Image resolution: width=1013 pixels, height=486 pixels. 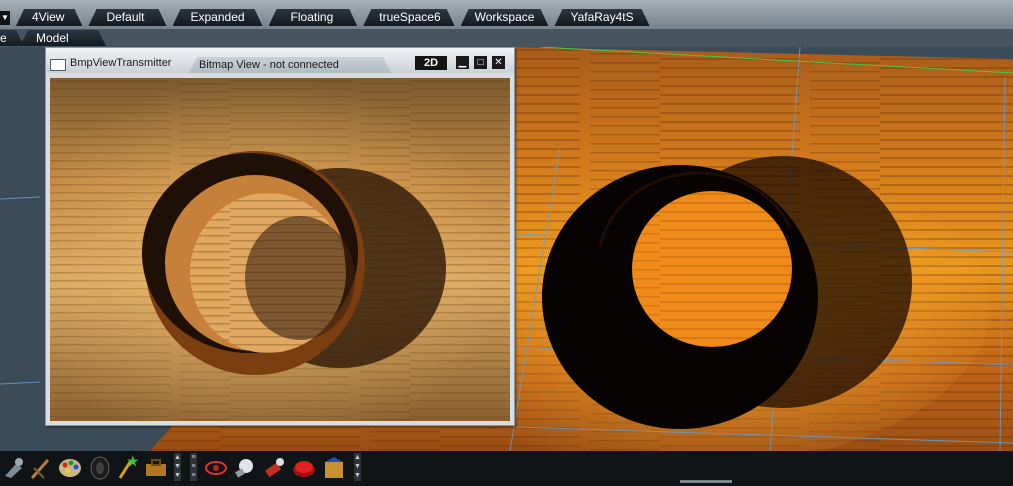 What do you see at coordinates (121, 63) in the screenshot?
I see `bitmap-window-app-name: BmpViewTransmitter` at bounding box center [121, 63].